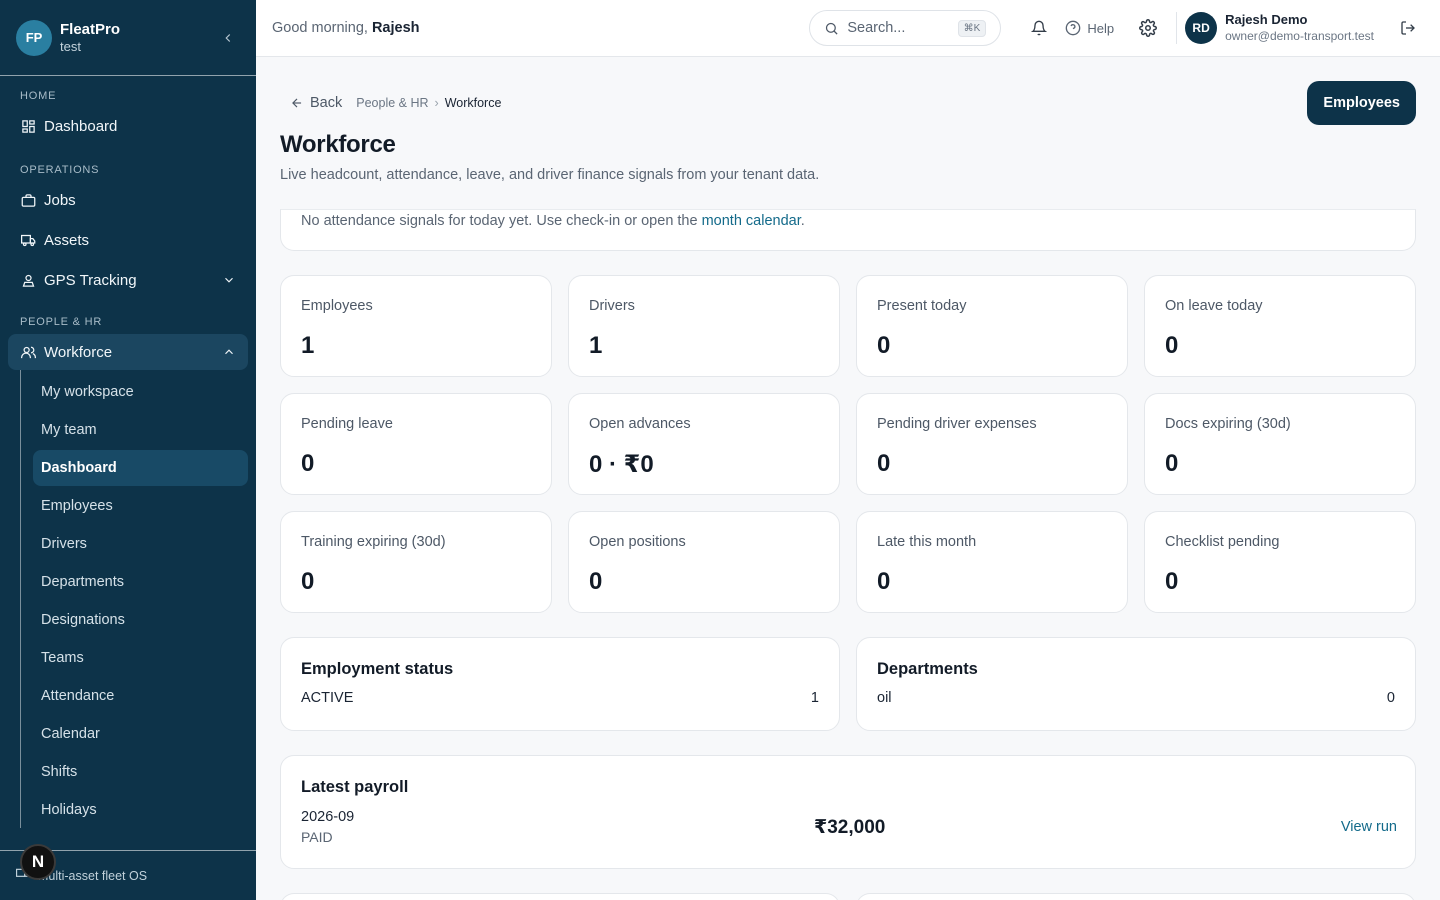 The image size is (1440, 900). What do you see at coordinates (38, 862) in the screenshot?
I see `dev-tools-badge: N` at bounding box center [38, 862].